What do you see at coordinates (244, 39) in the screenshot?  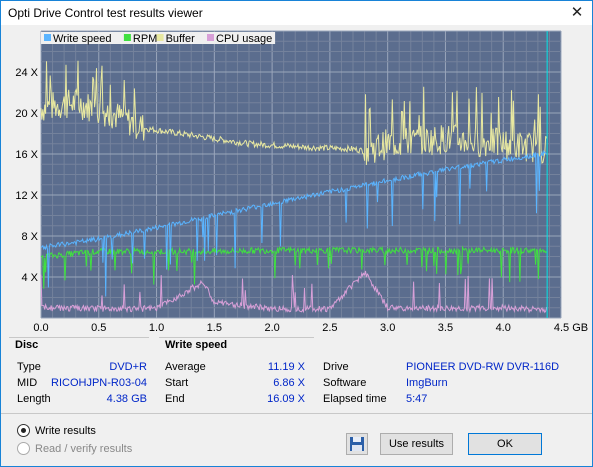 I see `legend-label: CPU usage` at bounding box center [244, 39].